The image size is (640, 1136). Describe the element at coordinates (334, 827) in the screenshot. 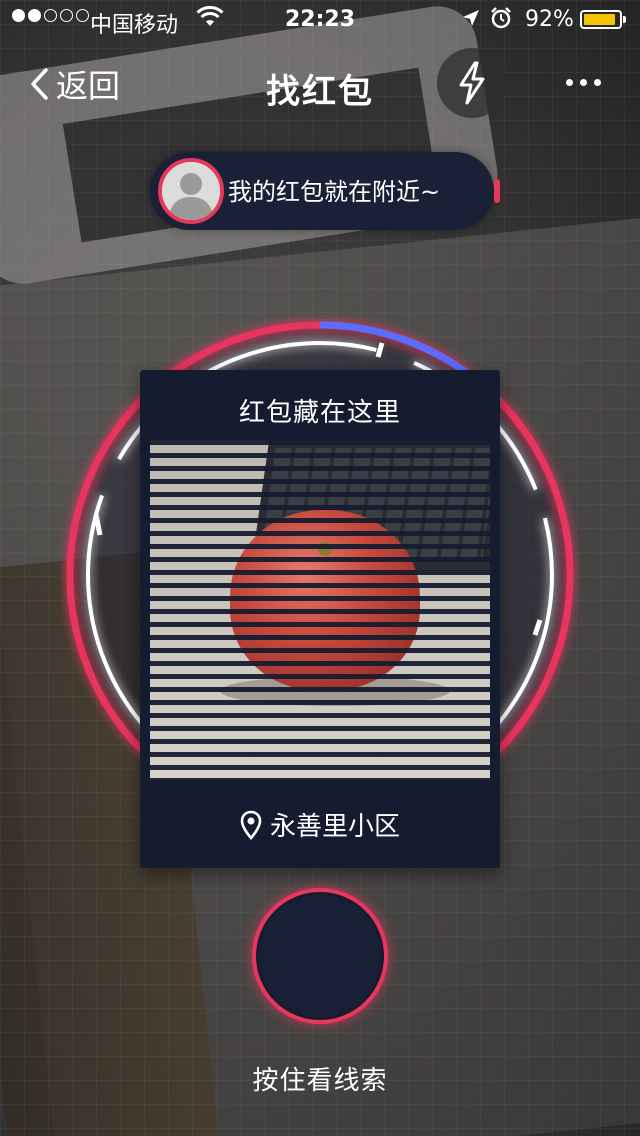

I see `location-name: 永善里小区` at that location.